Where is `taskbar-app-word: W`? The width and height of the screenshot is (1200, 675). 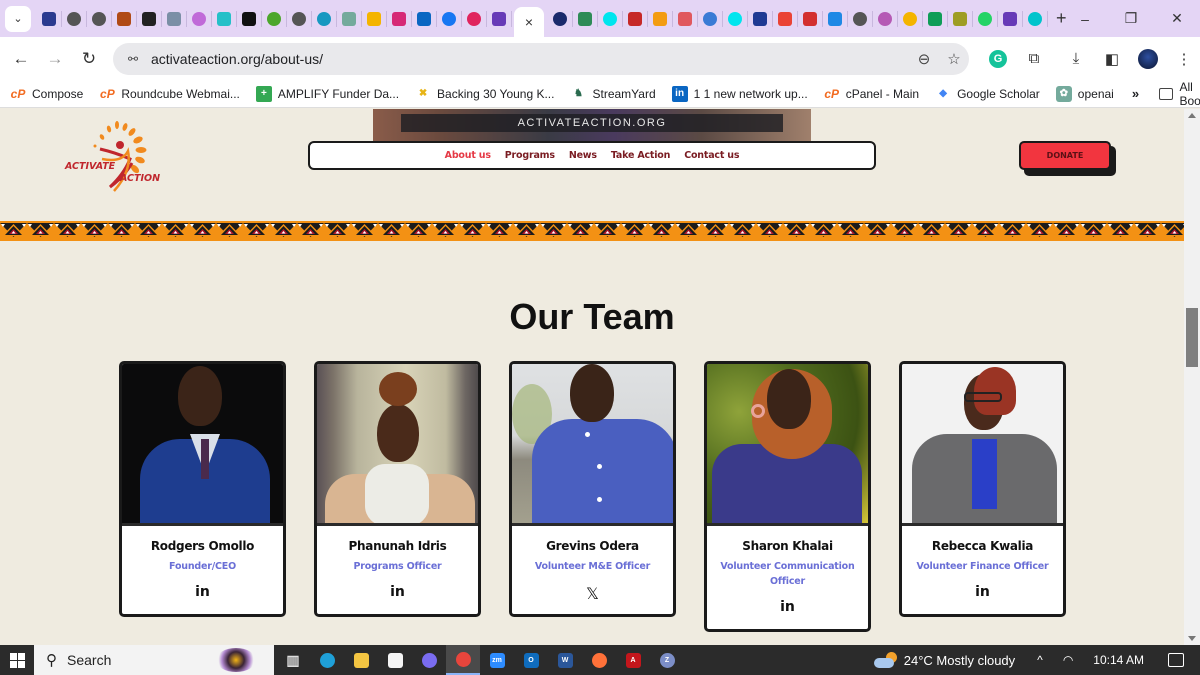 taskbar-app-word: W is located at coordinates (565, 660).